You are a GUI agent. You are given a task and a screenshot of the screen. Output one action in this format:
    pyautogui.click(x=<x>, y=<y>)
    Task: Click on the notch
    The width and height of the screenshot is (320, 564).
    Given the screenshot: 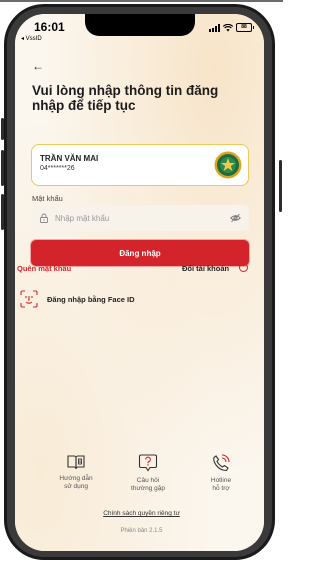 What is the action you would take?
    pyautogui.click(x=140, y=25)
    